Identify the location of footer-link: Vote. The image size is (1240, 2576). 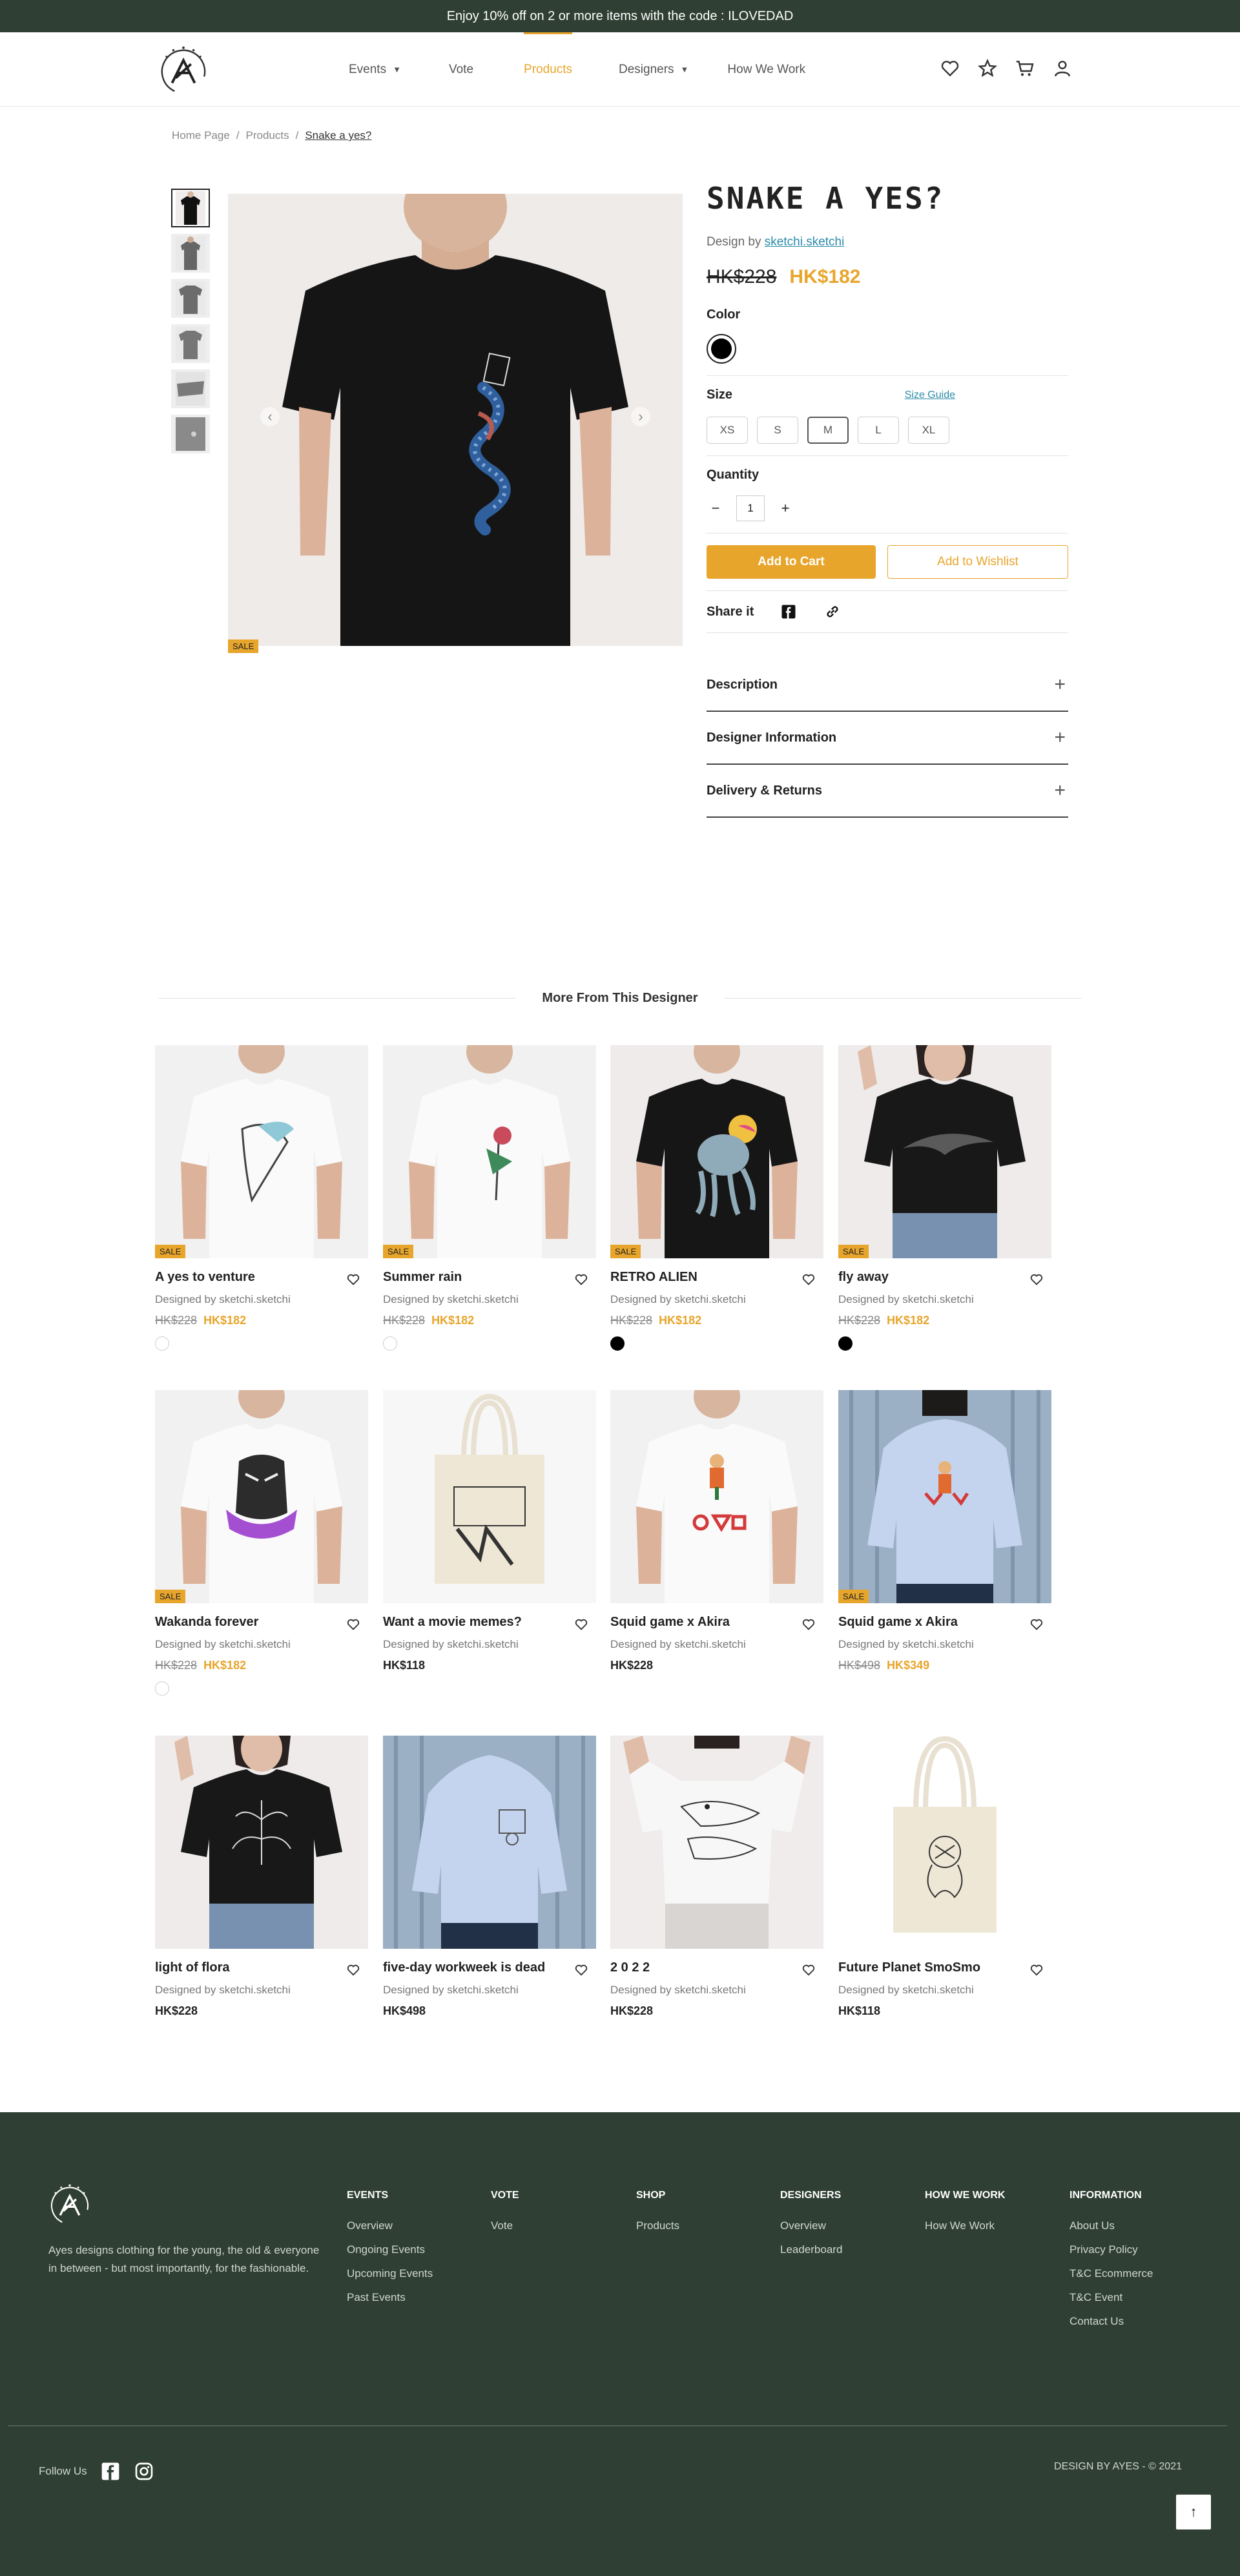
(505, 2225).